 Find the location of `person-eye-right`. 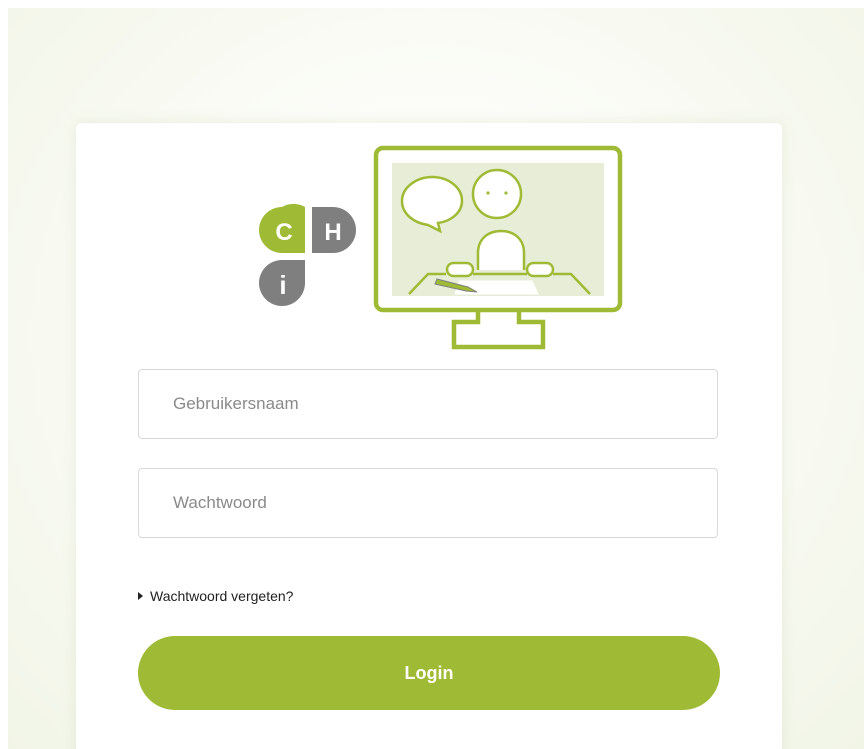

person-eye-right is located at coordinates (506, 193).